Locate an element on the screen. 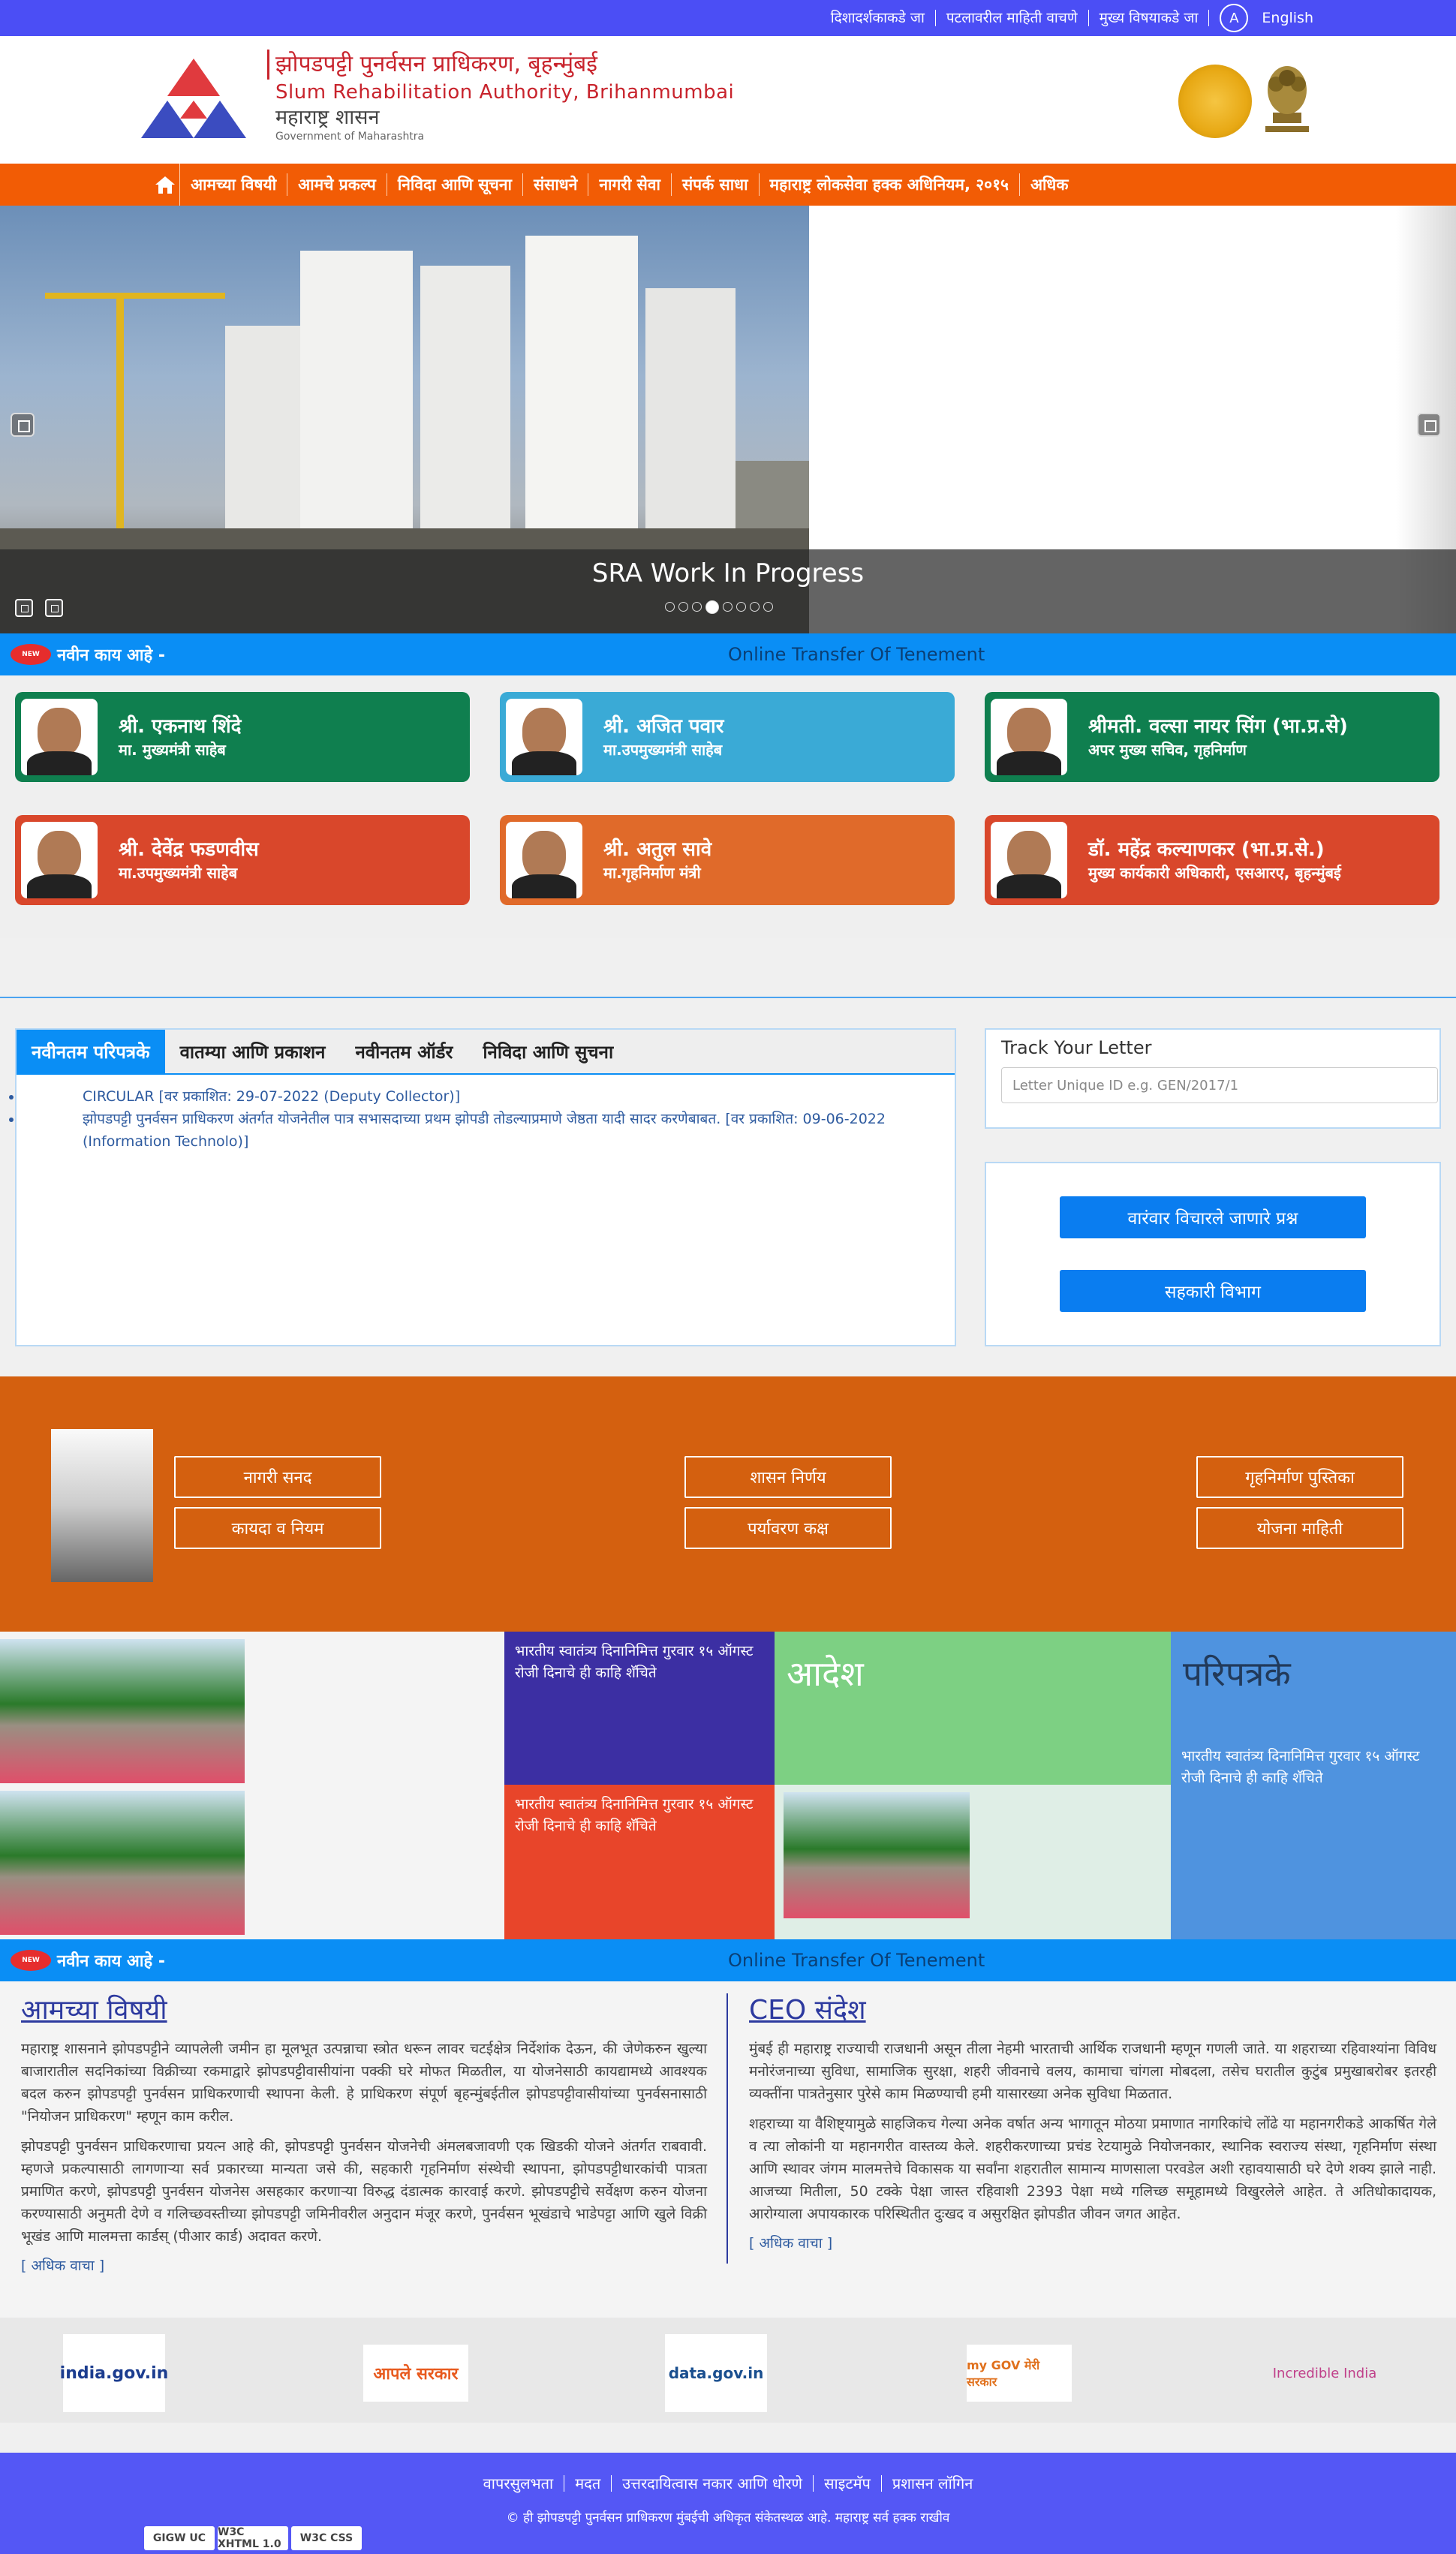  w3c-css-badge: W3C CSS is located at coordinates (326, 2538).